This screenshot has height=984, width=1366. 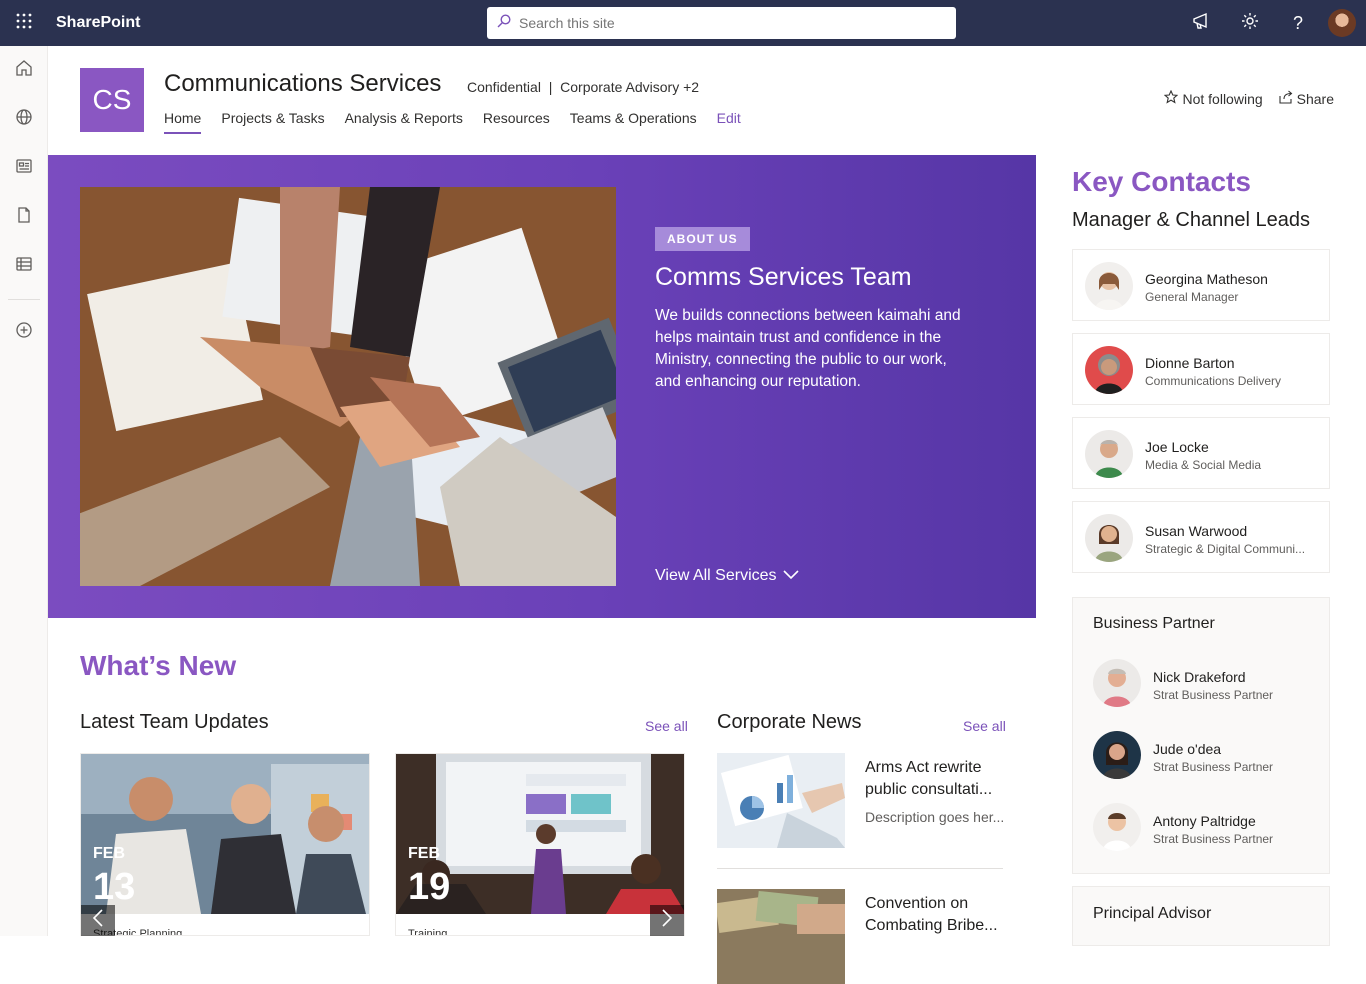 I want to click on update-card-date: FEB 13, so click(x=114, y=876).